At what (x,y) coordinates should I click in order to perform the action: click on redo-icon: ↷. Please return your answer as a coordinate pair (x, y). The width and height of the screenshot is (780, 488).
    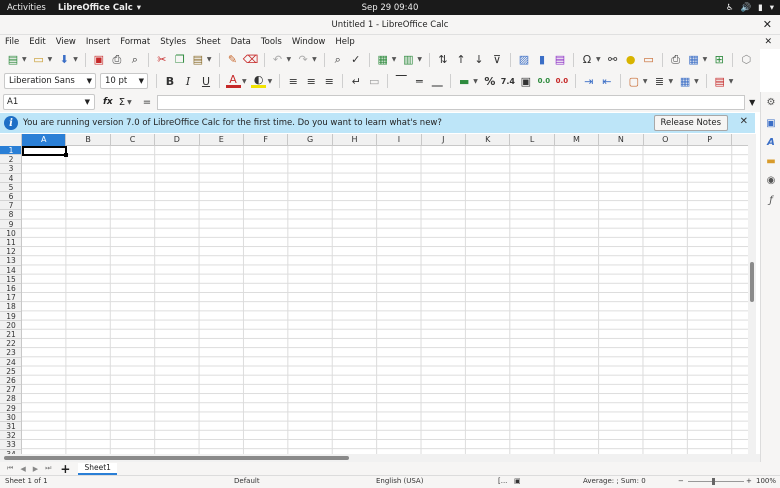
    Looking at the image, I should click on (303, 59).